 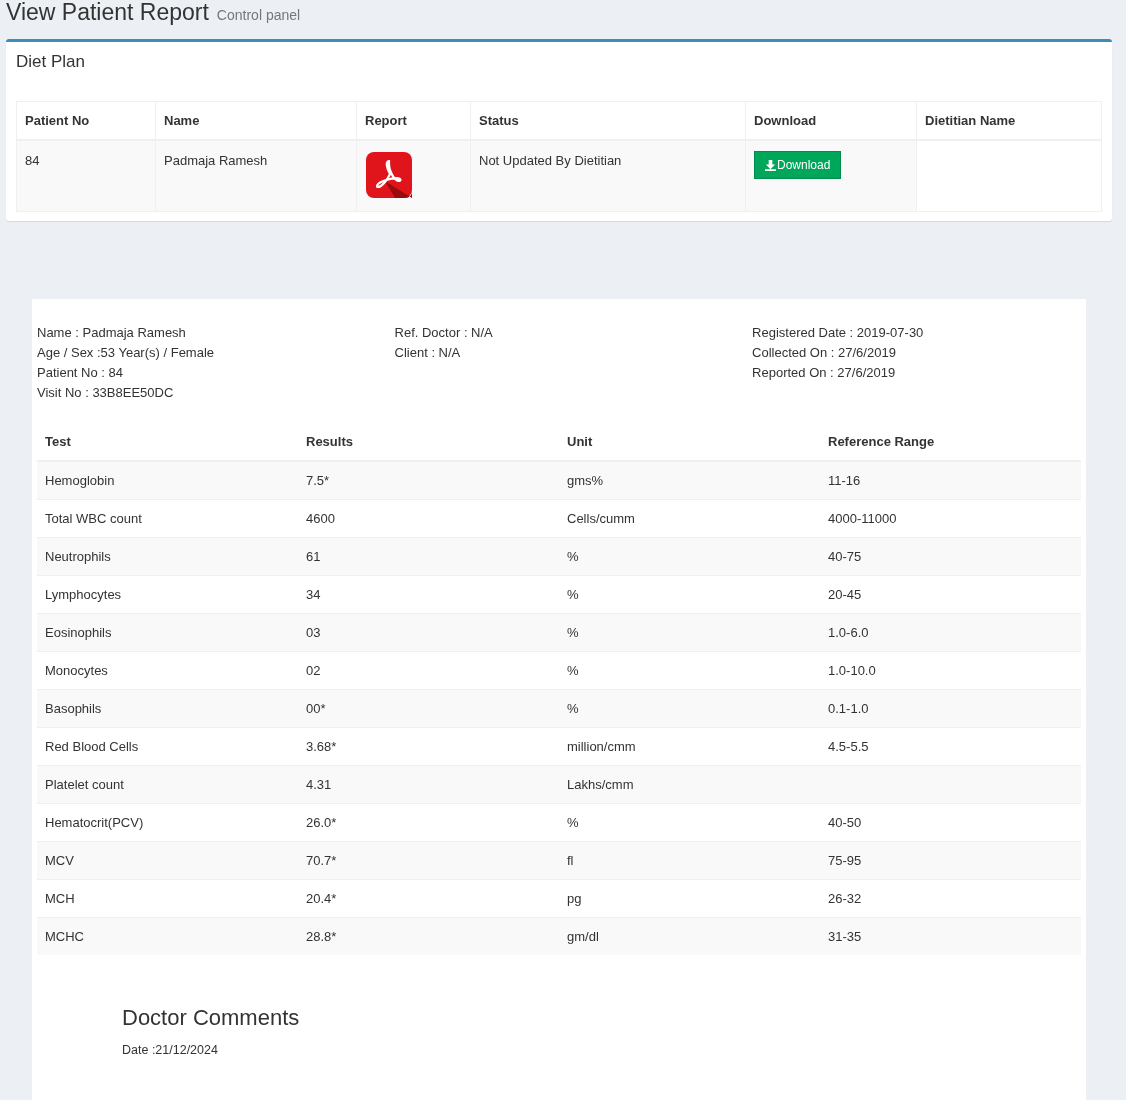 I want to click on table-cell: Platelet count, so click(x=167, y=784).